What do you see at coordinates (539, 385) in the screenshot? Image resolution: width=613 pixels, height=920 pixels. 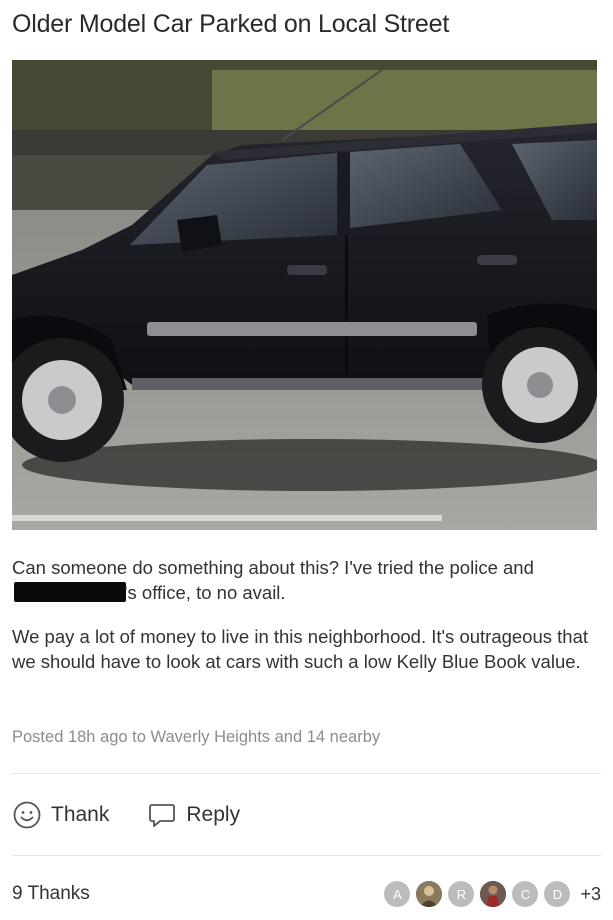 I see `rear-wheel` at bounding box center [539, 385].